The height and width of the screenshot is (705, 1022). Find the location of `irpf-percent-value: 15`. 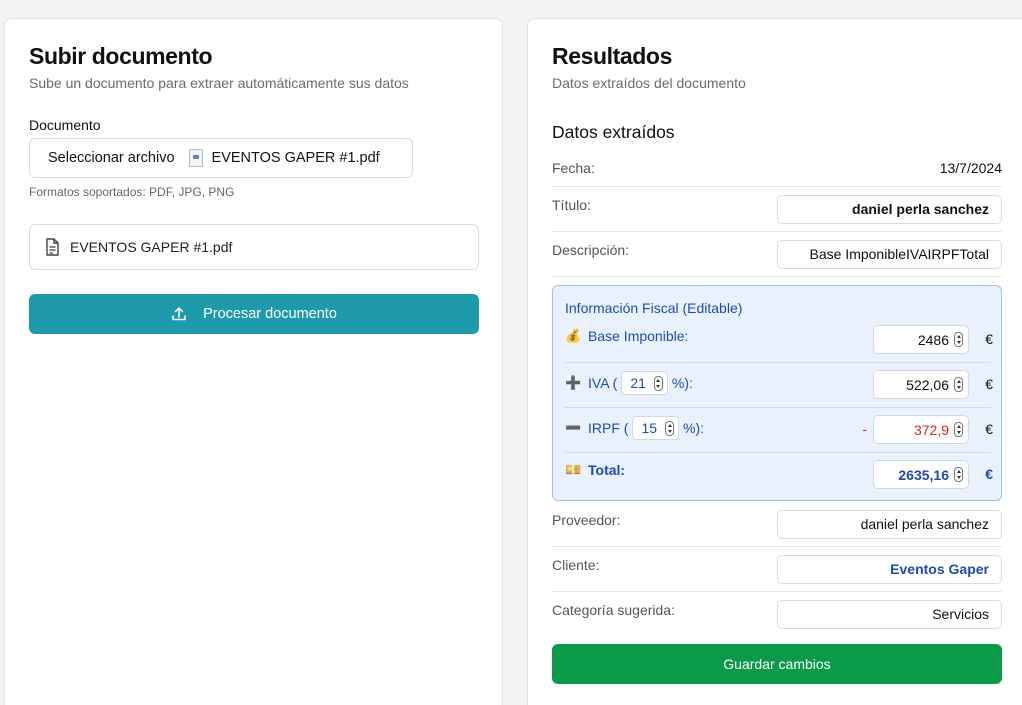

irpf-percent-value: 15 is located at coordinates (649, 428).